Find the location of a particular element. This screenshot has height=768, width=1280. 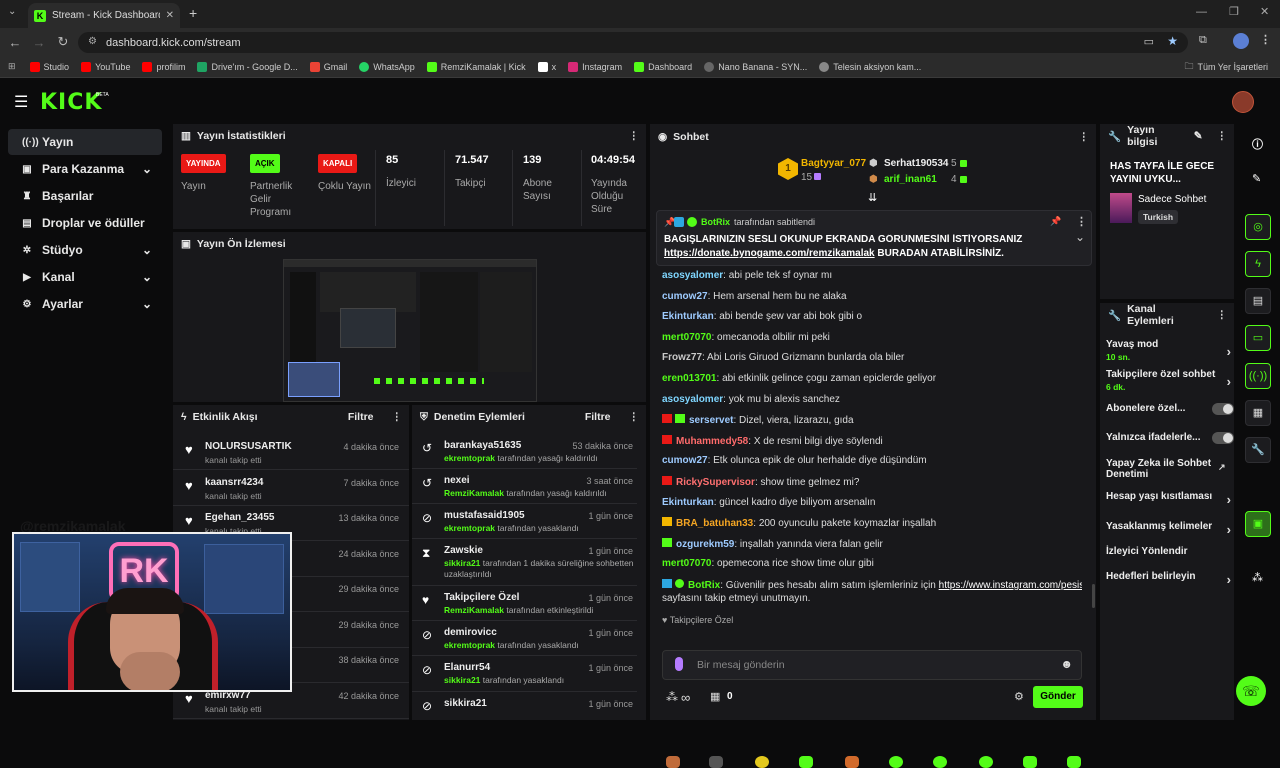

apps-grid-icon: ⊞ is located at coordinates (12, 66).